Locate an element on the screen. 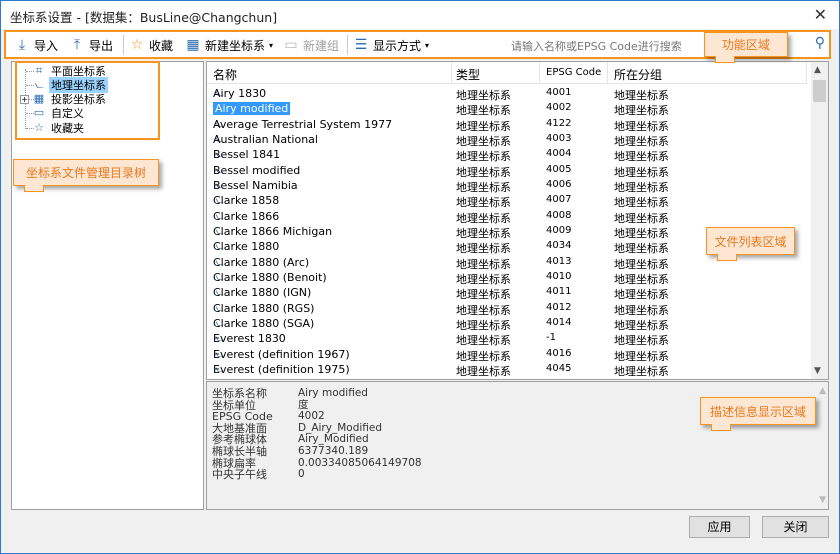 This screenshot has width=840, height=554. epsg-cell: 4001 is located at coordinates (559, 92).